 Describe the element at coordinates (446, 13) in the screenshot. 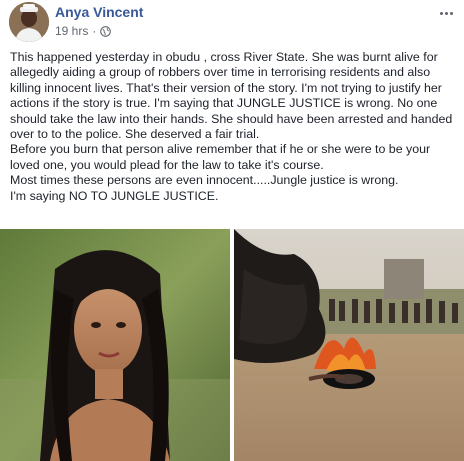

I see `more-options-icon` at that location.